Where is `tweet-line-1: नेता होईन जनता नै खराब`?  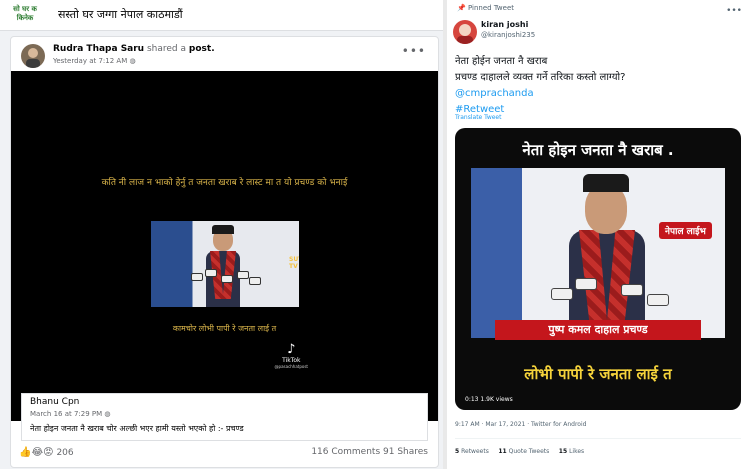 tweet-line-1: नेता होईन जनता नै खराब is located at coordinates (501, 61).